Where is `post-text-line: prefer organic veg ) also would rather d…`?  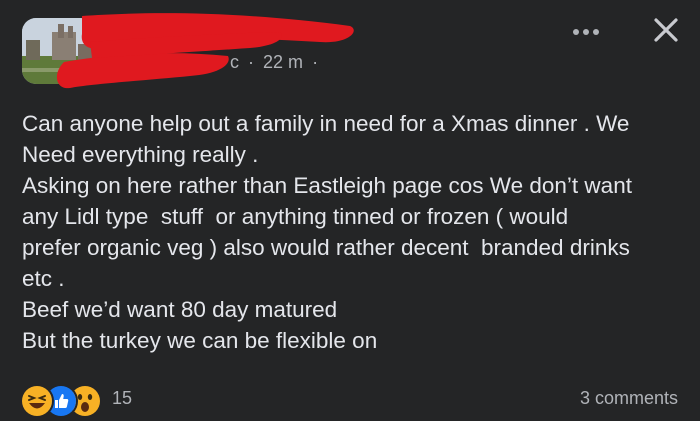
post-text-line: prefer organic veg ) also would rather d… is located at coordinates (326, 247).